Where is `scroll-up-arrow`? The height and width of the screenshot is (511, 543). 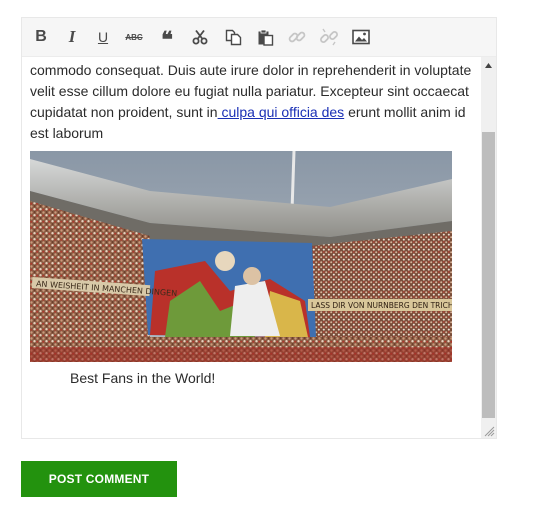
scroll-up-arrow is located at coordinates (488, 65).